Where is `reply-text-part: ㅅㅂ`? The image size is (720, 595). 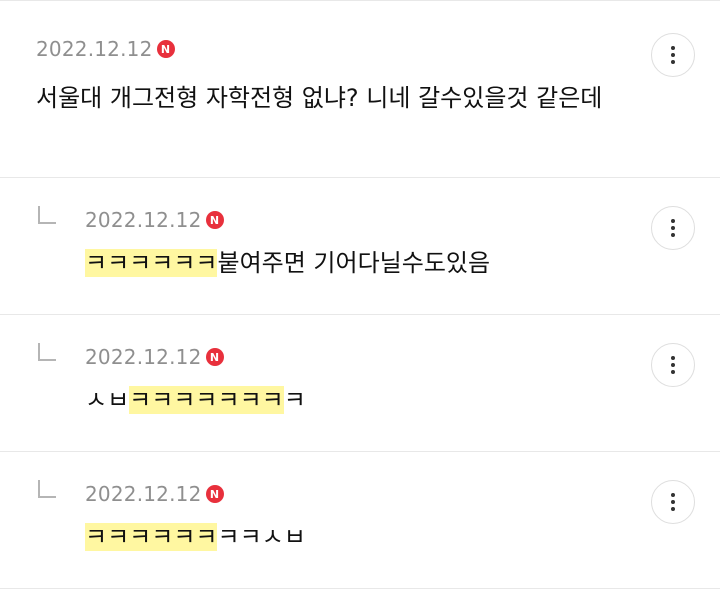 reply-text-part: ㅅㅂ is located at coordinates (107, 400).